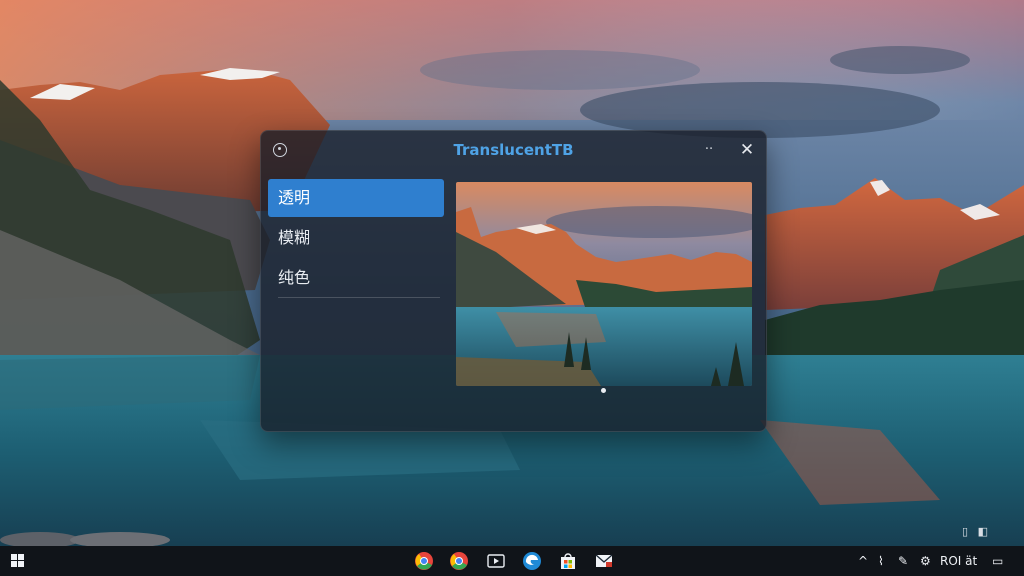  What do you see at coordinates (568, 561) in the screenshot?
I see `store-icon` at bounding box center [568, 561].